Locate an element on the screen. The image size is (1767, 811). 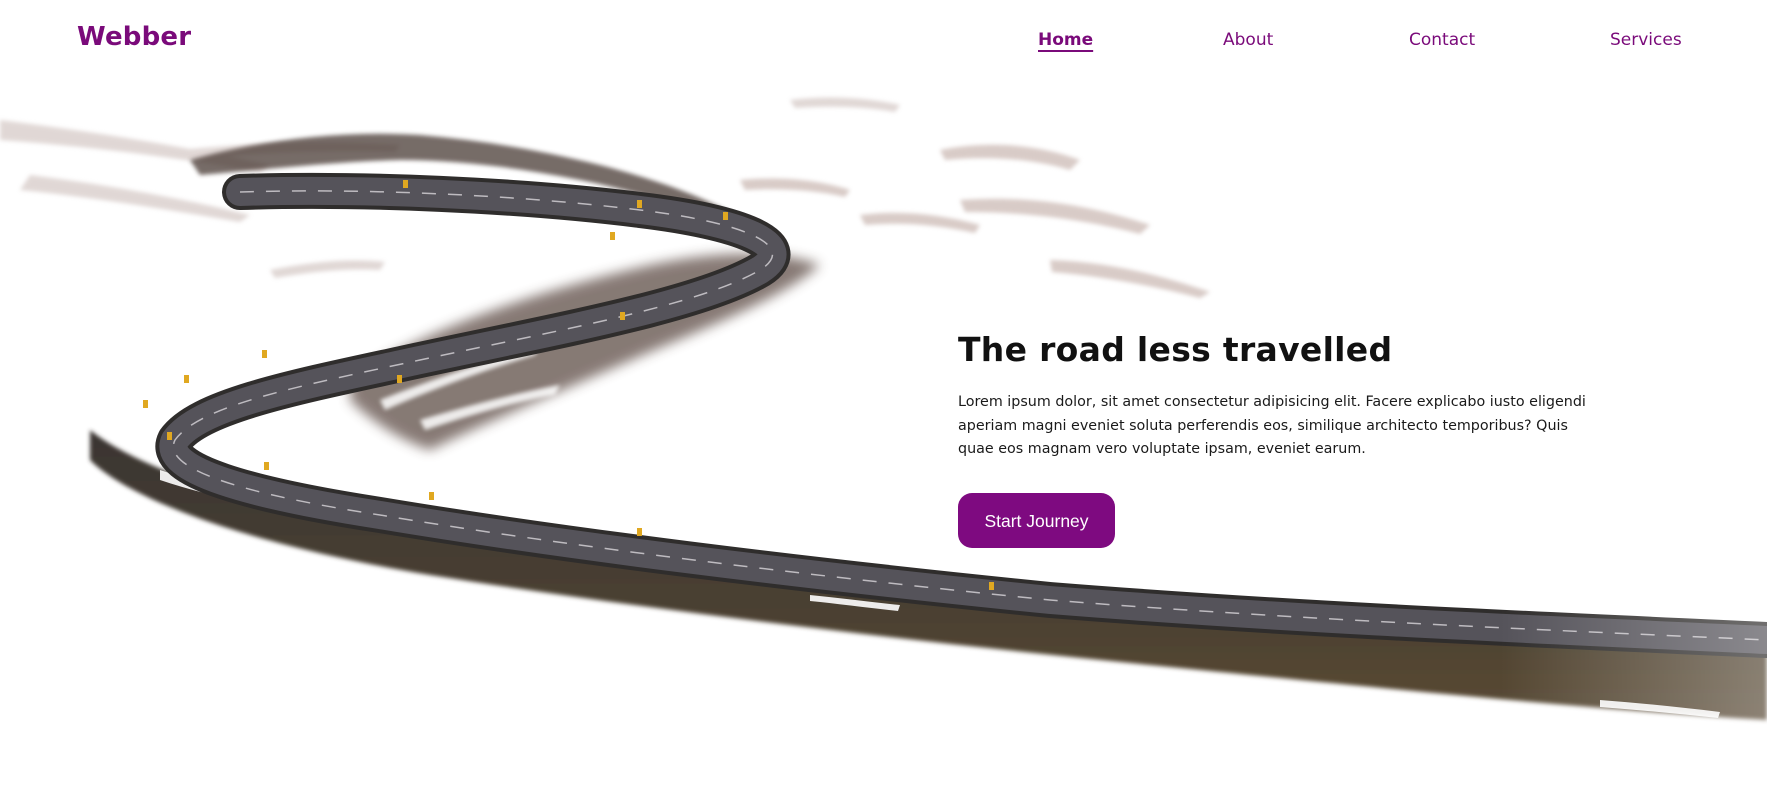
site-header: Webber Home About Contact Services is located at coordinates (883, 45).